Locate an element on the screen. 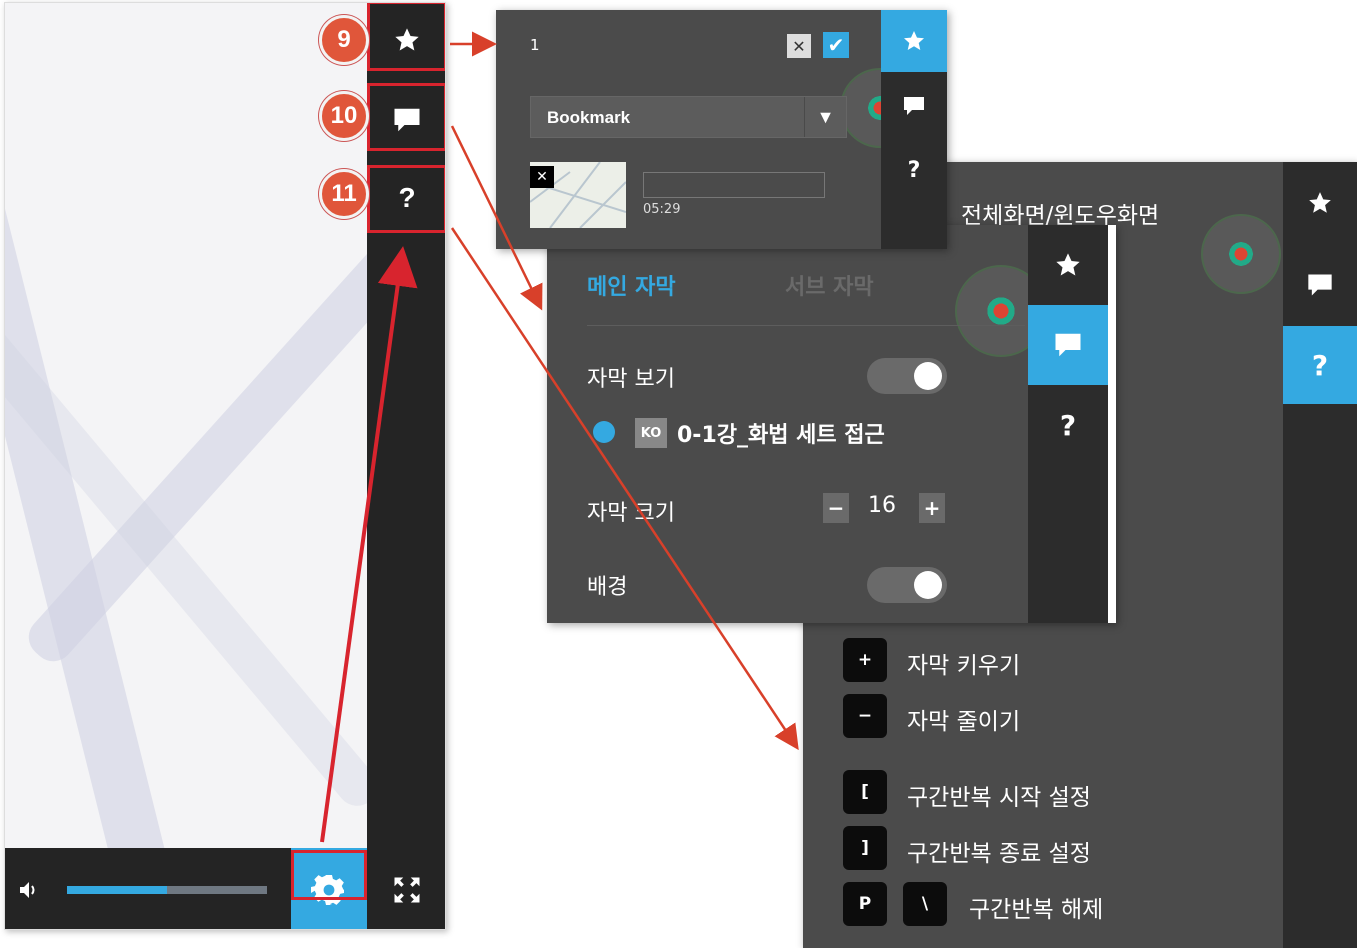 Image resolution: width=1357 pixels, height=948 pixels. volume-button is located at coordinates (29, 892).